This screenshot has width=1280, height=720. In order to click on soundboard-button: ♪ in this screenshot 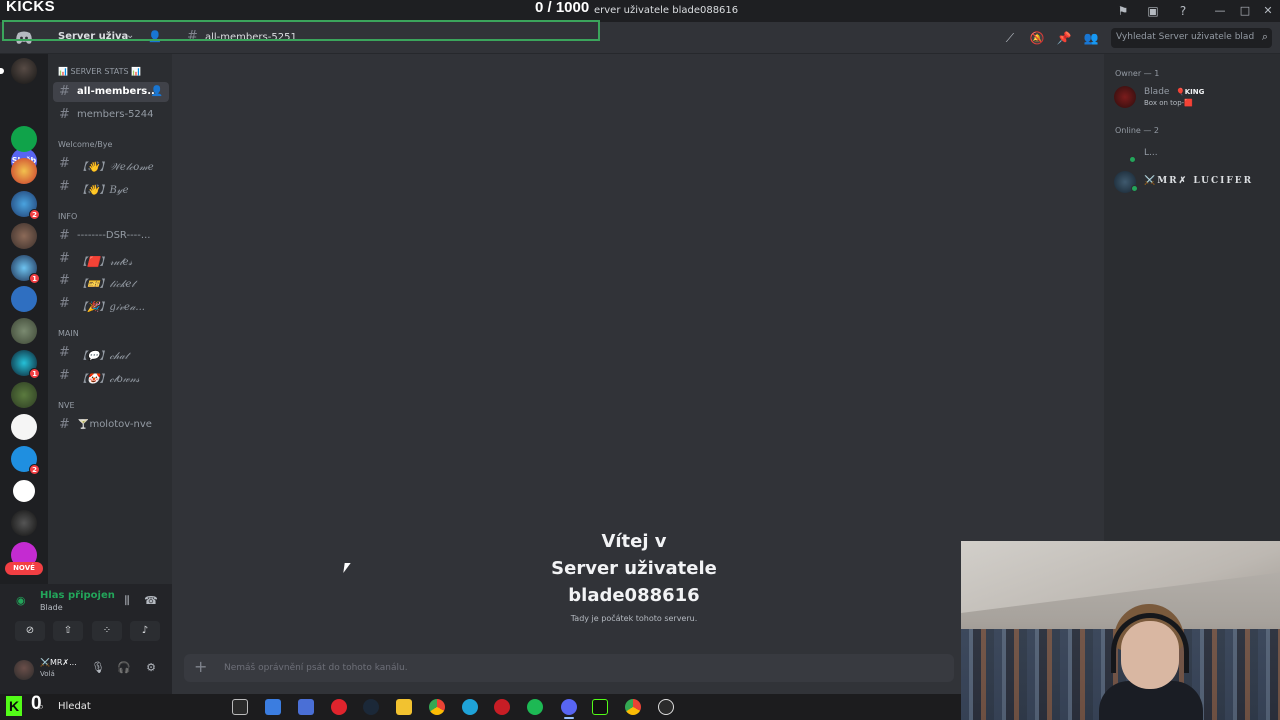, I will do `click(145, 631)`.